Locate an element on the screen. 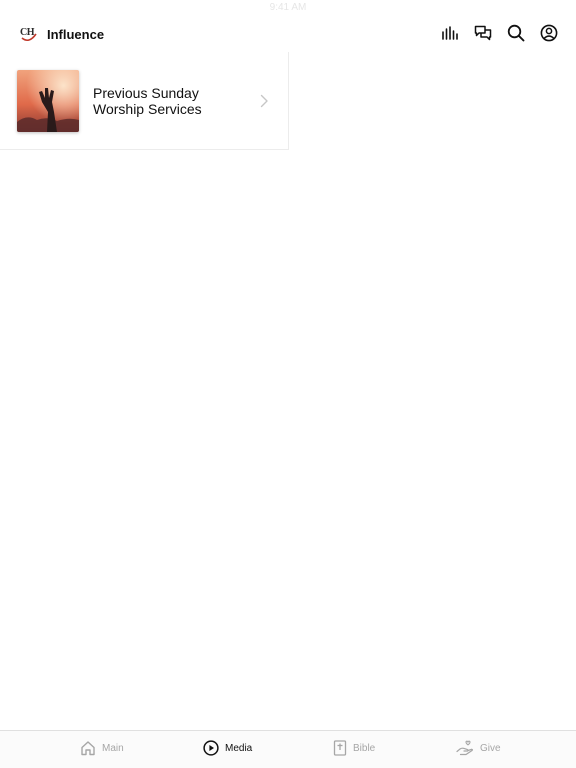  tab-main-label: Main is located at coordinates (113, 748).